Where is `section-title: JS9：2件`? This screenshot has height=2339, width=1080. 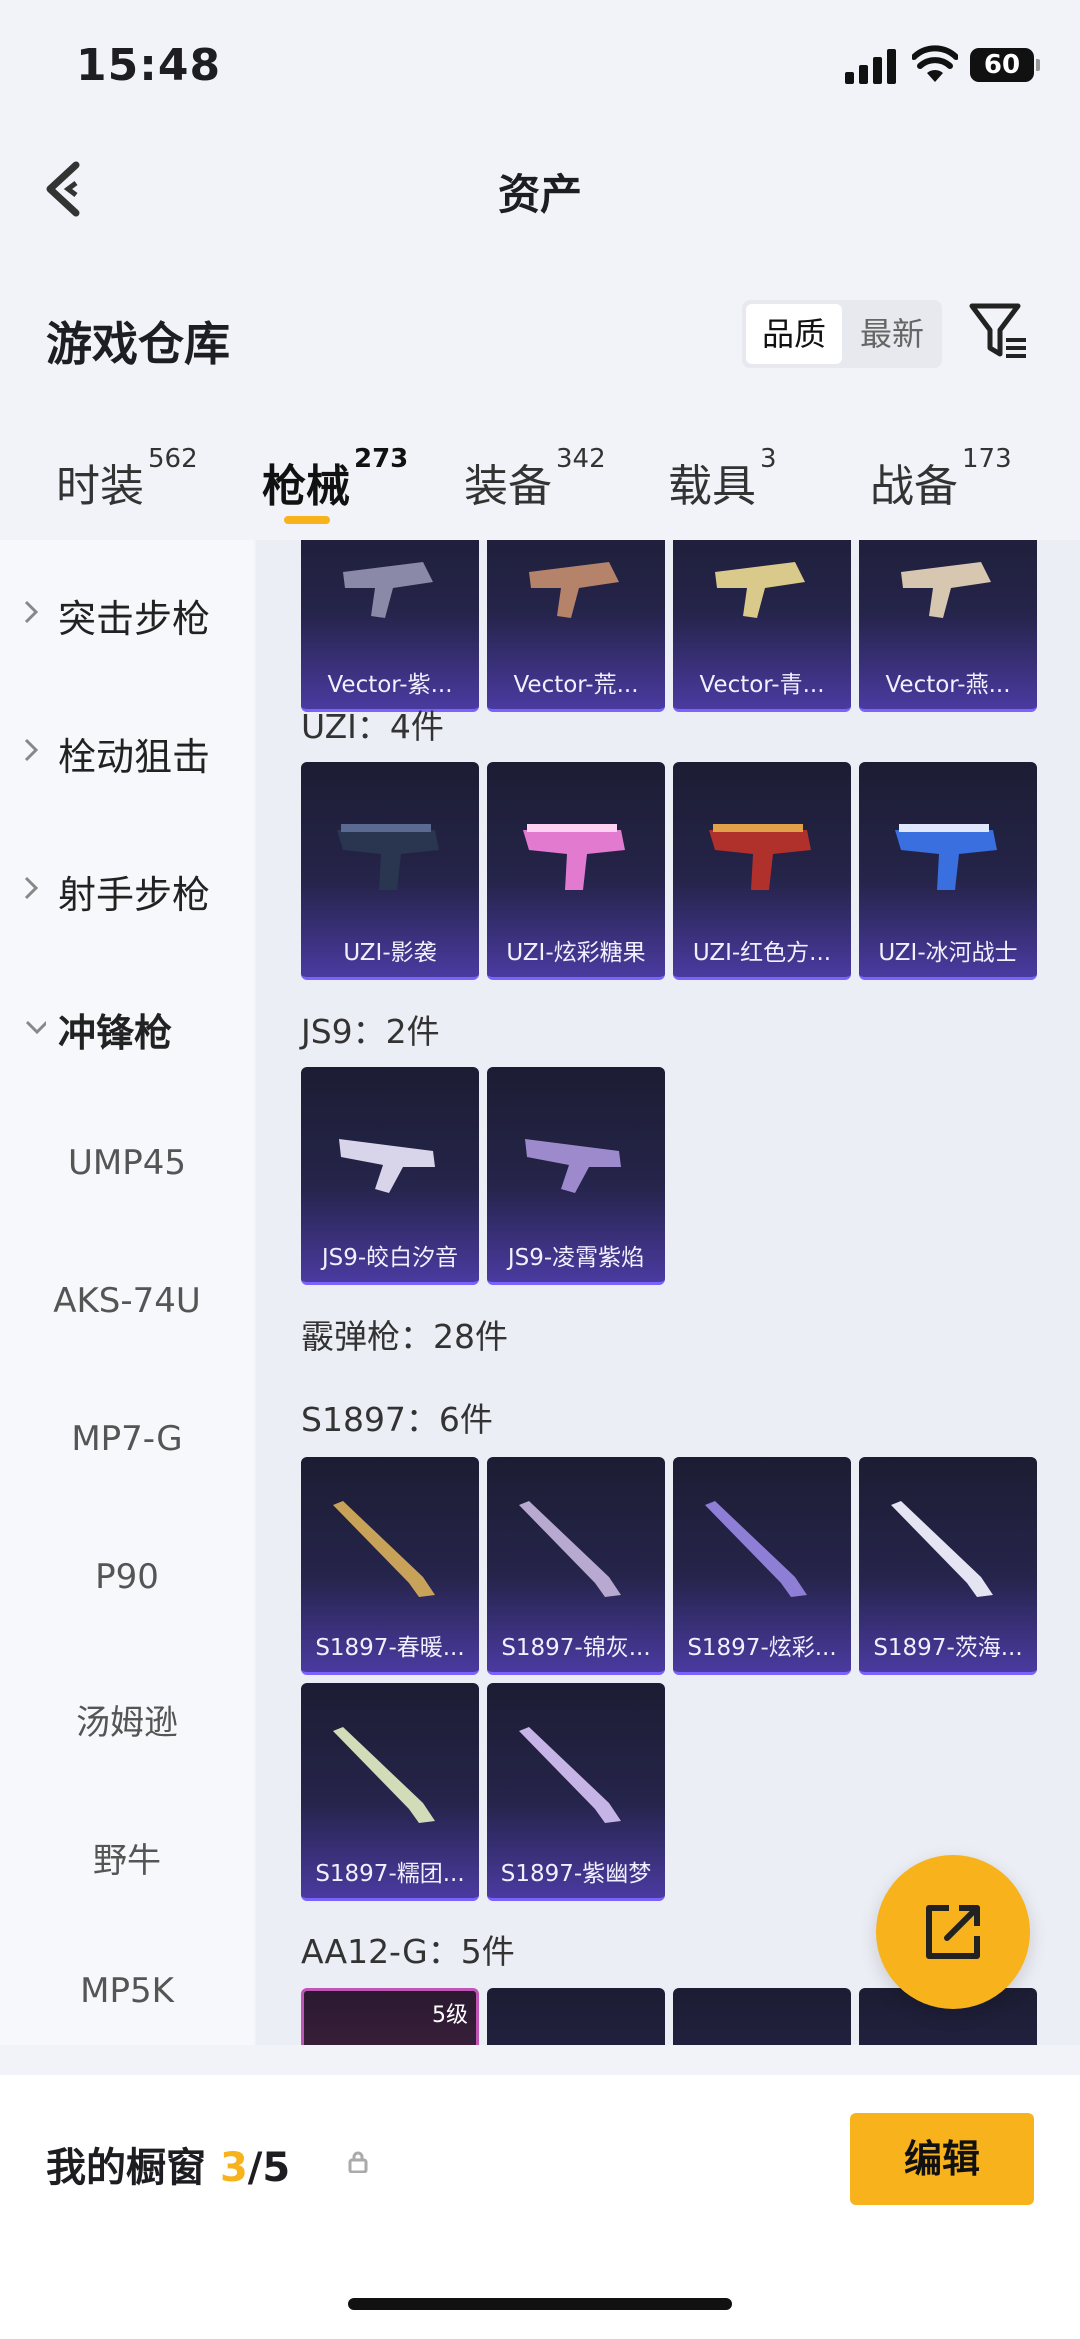
section-title: JS9：2件 is located at coordinates (370, 1031).